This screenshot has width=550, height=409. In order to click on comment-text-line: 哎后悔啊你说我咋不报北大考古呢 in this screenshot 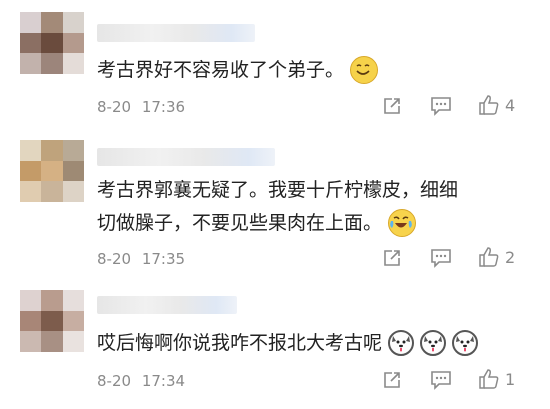, I will do `click(240, 343)`.